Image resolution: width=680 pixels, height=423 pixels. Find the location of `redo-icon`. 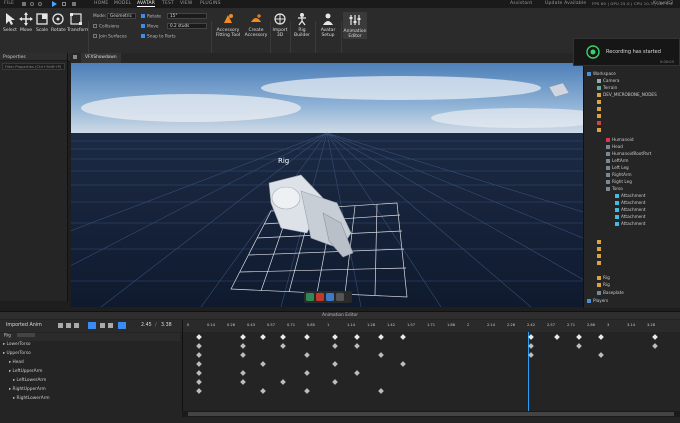

redo-icon is located at coordinates (40, 4).